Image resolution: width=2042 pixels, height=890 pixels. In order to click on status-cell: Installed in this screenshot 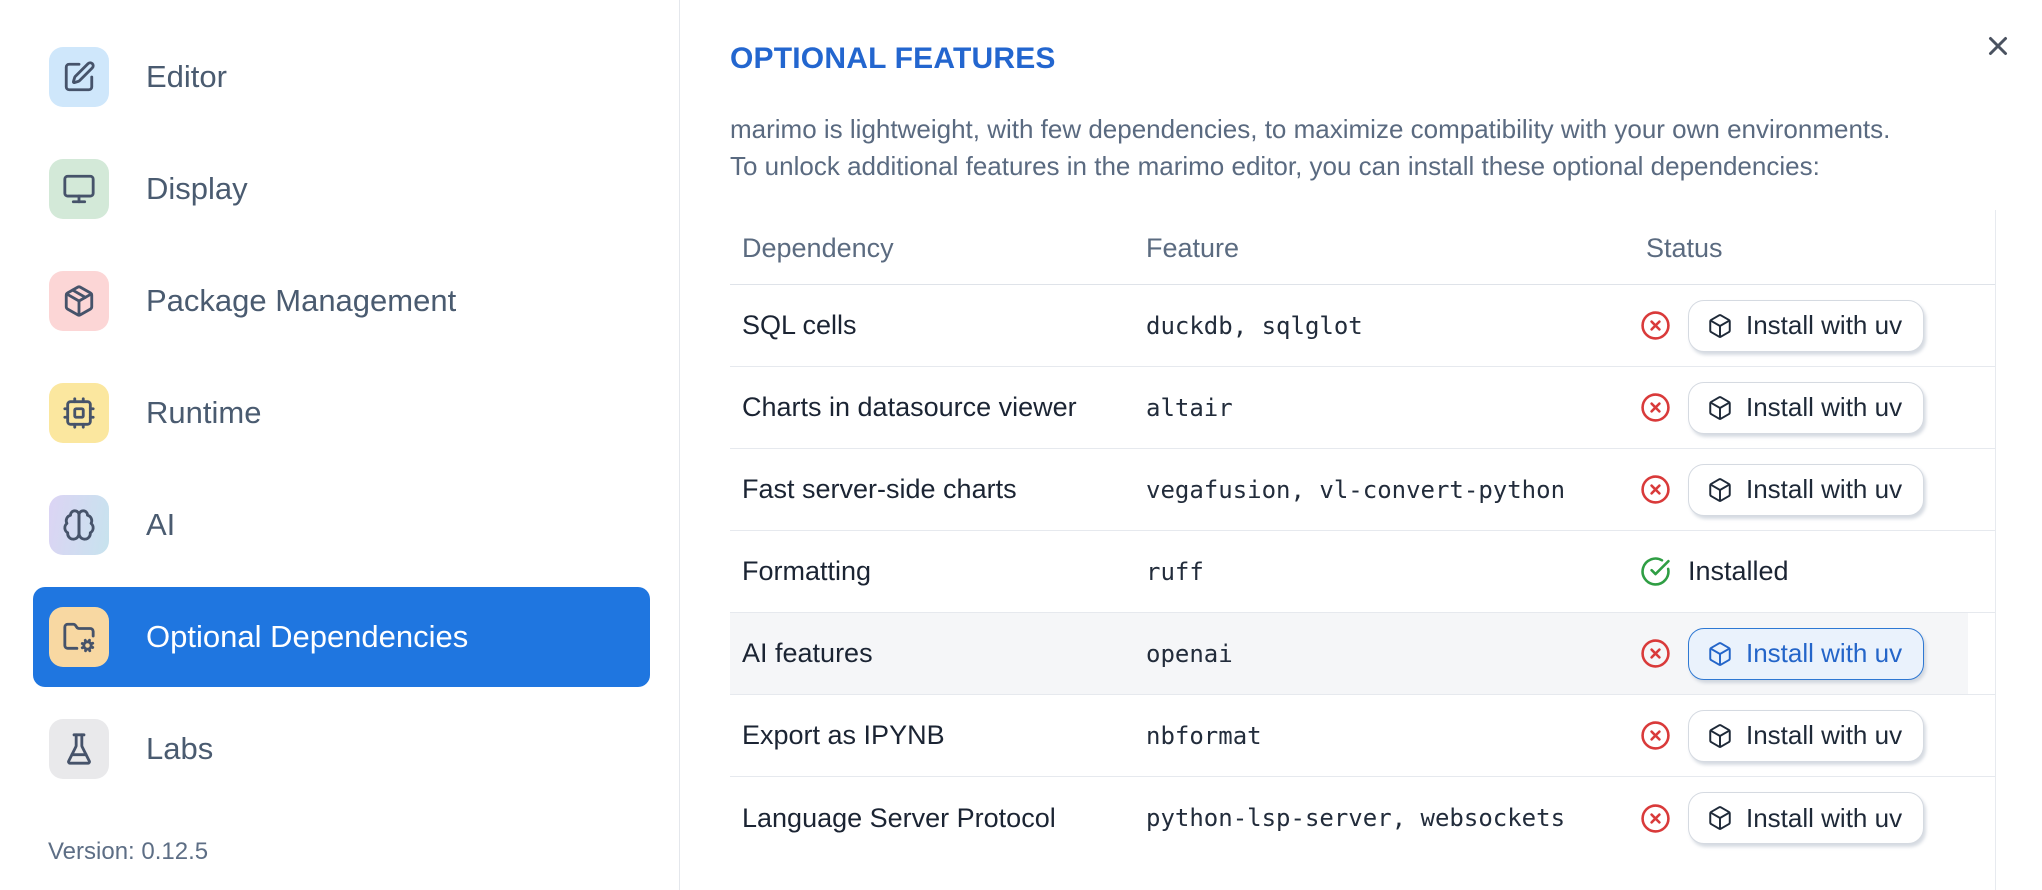, I will do `click(1814, 571)`.